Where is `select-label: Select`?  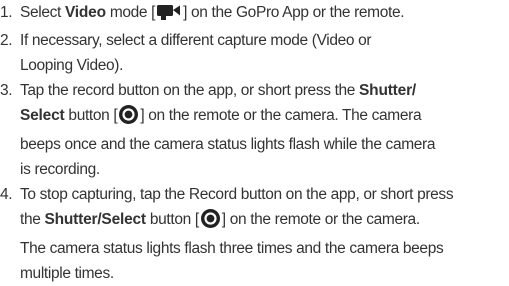
select-label: Select is located at coordinates (42, 115).